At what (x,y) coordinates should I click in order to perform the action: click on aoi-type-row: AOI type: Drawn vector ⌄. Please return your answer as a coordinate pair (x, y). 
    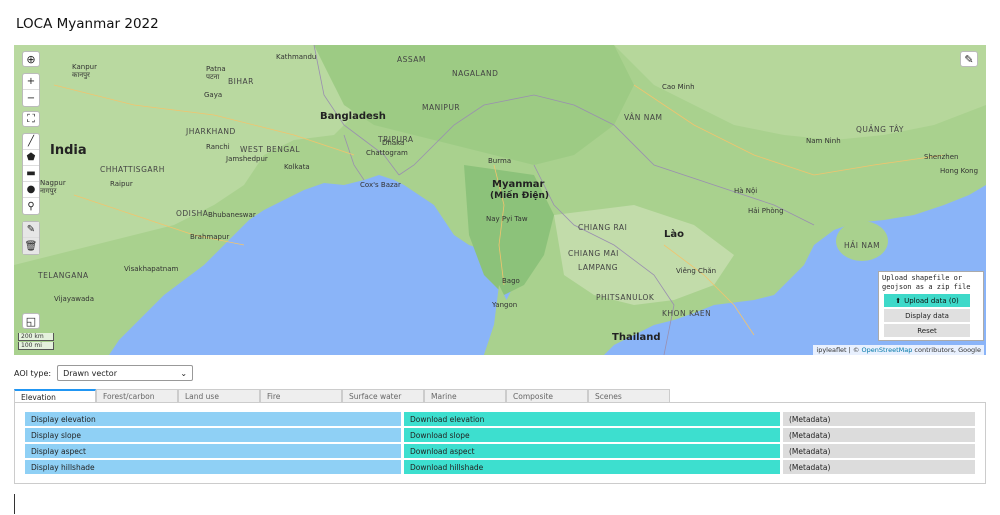
    Looking at the image, I should click on (104, 373).